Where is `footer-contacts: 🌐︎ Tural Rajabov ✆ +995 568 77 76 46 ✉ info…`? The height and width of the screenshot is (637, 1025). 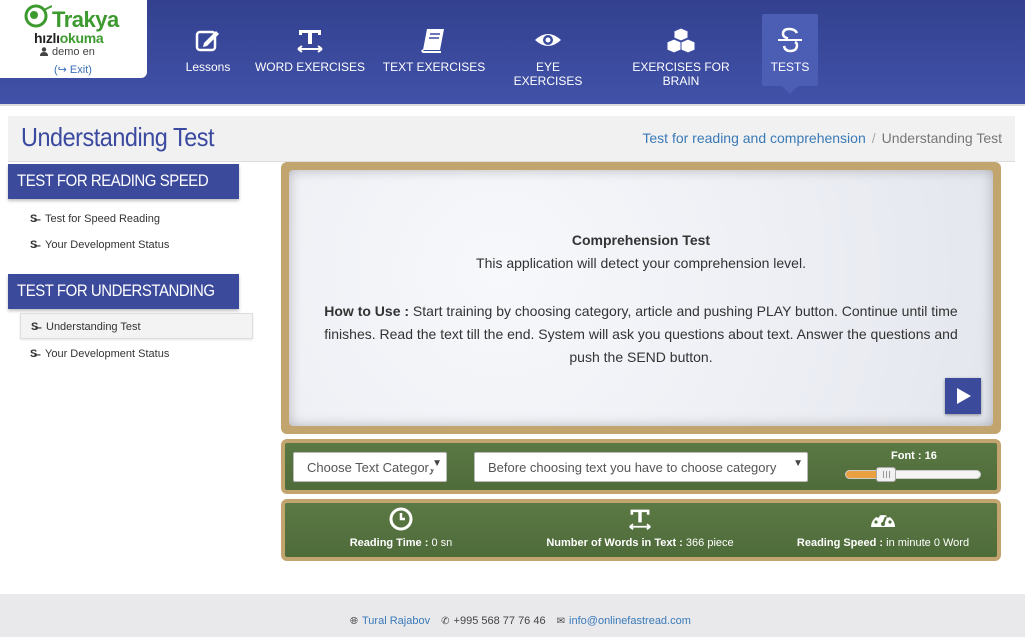 footer-contacts: 🌐︎ Tural Rajabov ✆ +995 568 77 76 46 ✉ info… is located at coordinates (520, 621).